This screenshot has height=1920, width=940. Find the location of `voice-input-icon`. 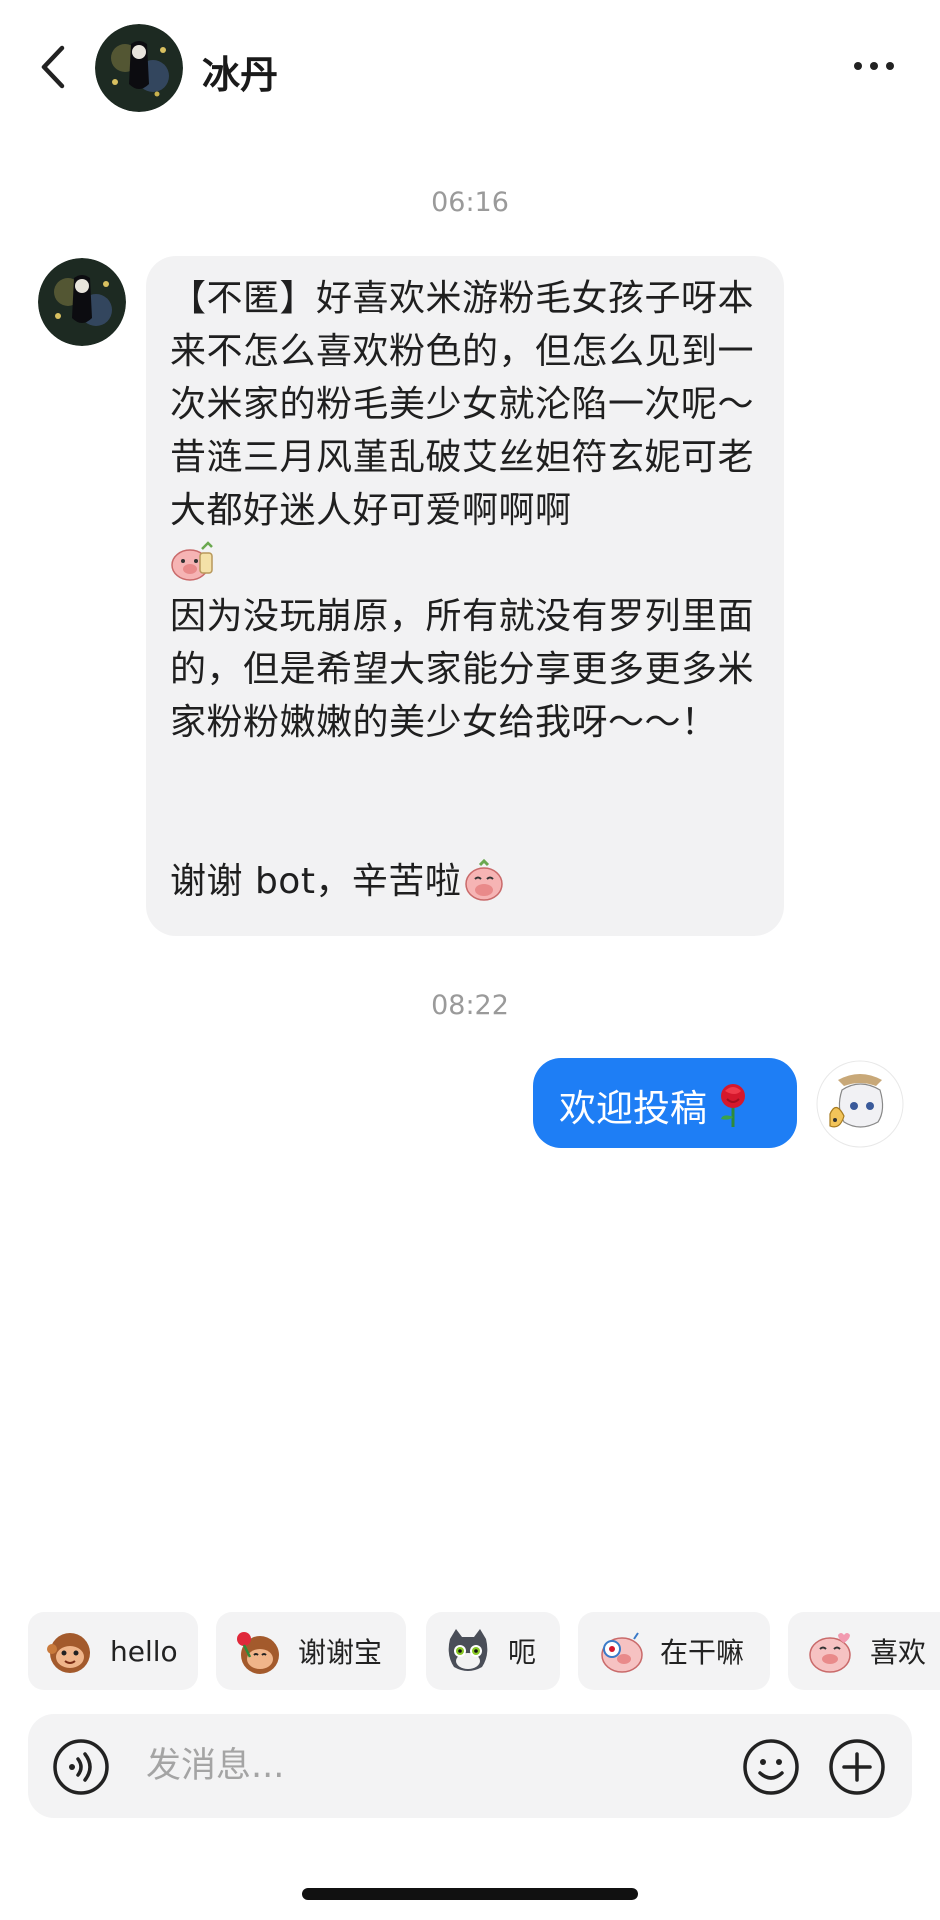

voice-input-icon is located at coordinates (81, 1767).